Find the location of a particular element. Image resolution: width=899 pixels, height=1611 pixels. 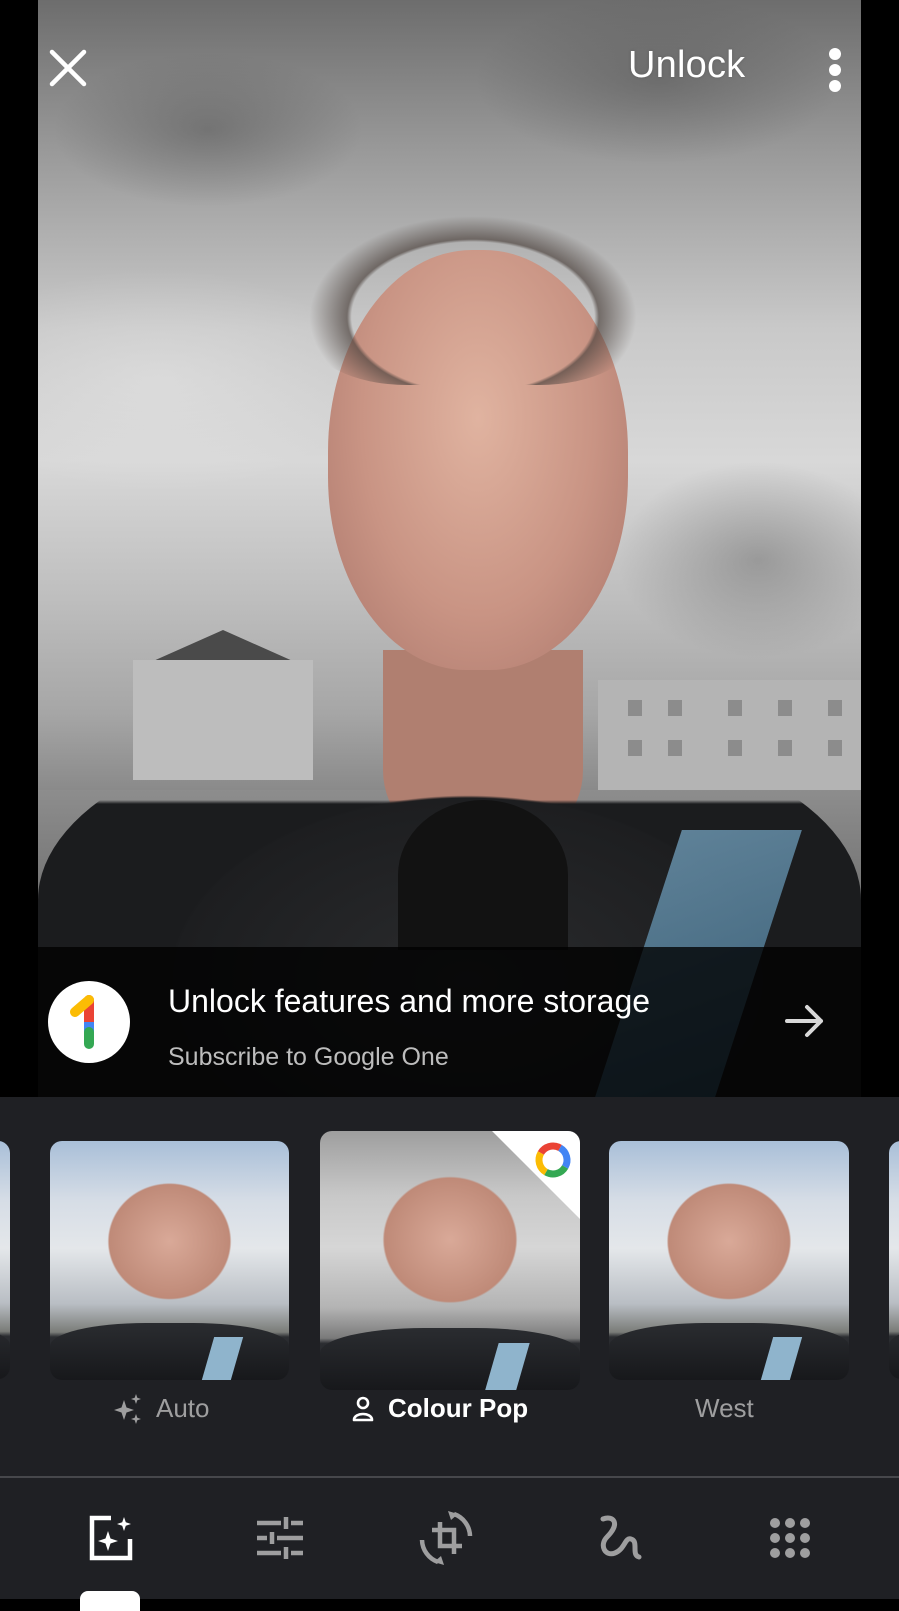

tool-suggestions is located at coordinates (110, 1538).